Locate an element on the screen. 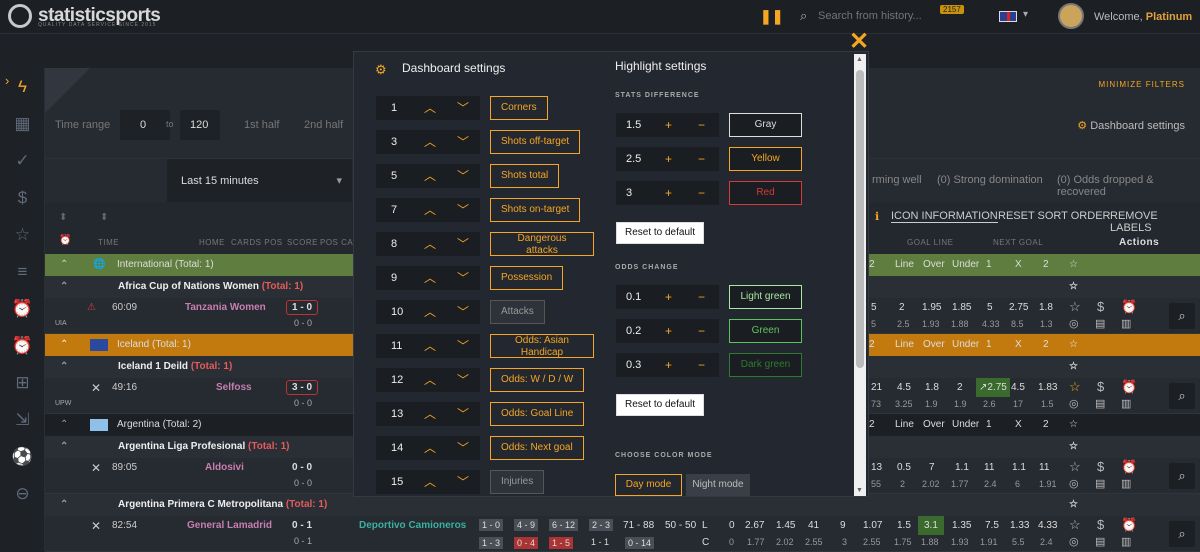  col-home: HOME is located at coordinates (212, 242).